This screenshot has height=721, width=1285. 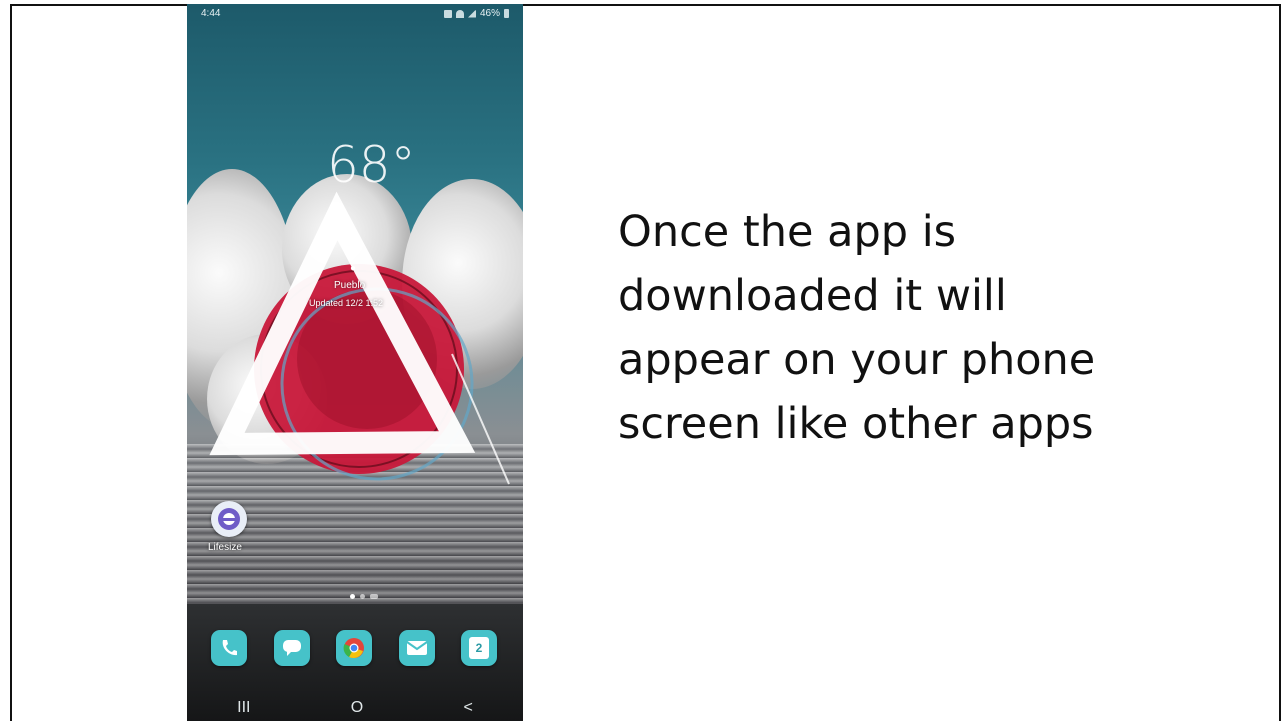 I want to click on chrome-app-icon, so click(x=354, y=648).